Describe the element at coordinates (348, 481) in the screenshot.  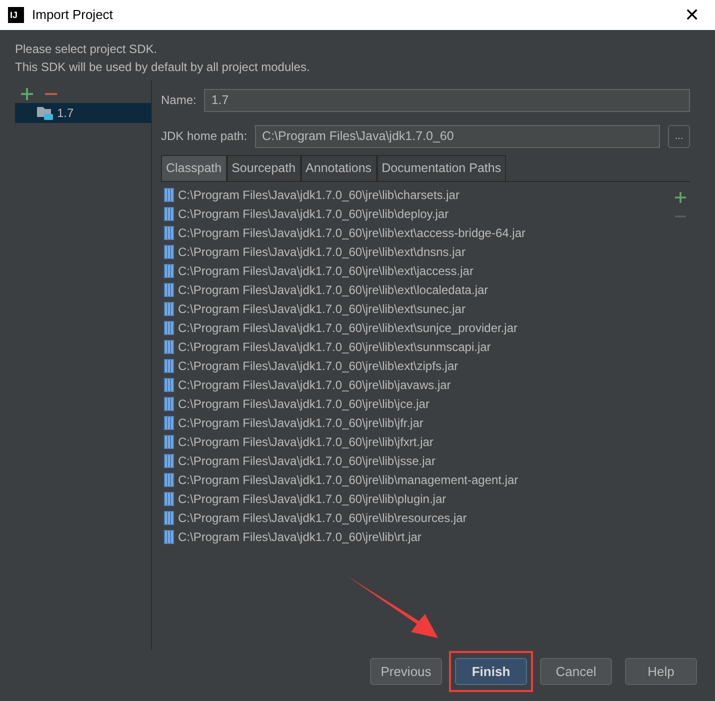
I see `classpath-entry: C:\Program Files\Java\jdk1.7.0_60\jre\lib\management-agent.jar` at that location.